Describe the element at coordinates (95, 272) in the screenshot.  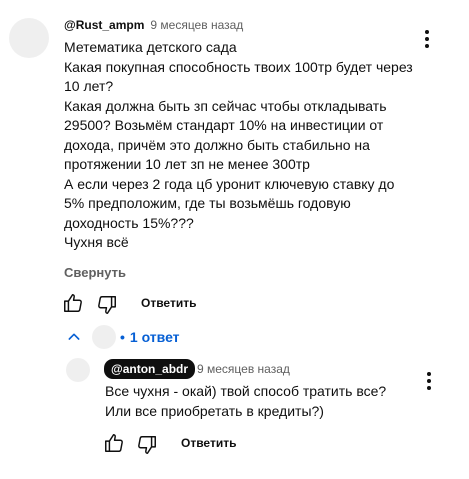
I see `collapse-button: Свернуть` at that location.